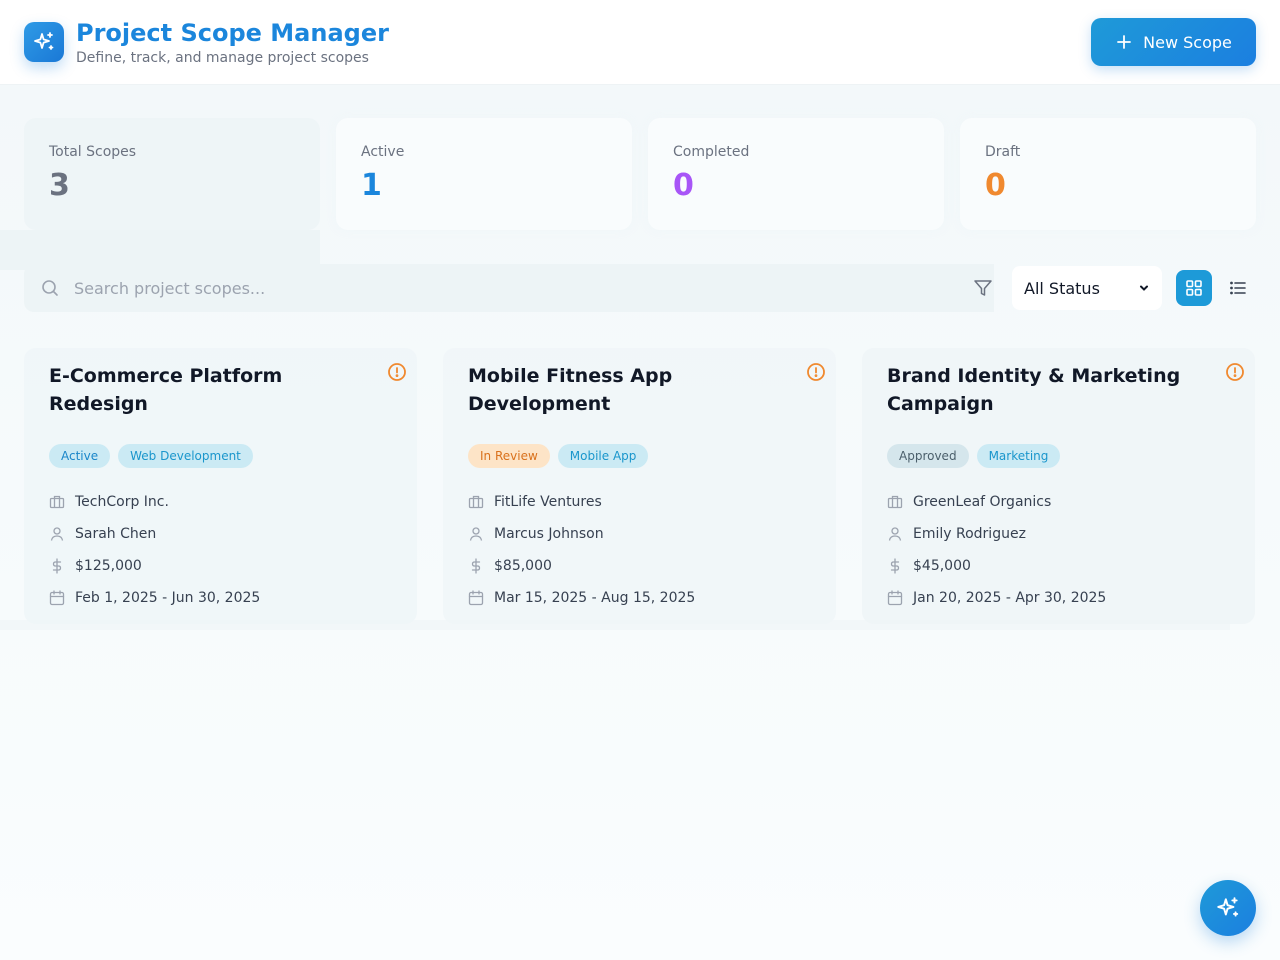 The width and height of the screenshot is (1280, 960). What do you see at coordinates (1108, 174) in the screenshot?
I see `stat-card-draft: Draft 0` at bounding box center [1108, 174].